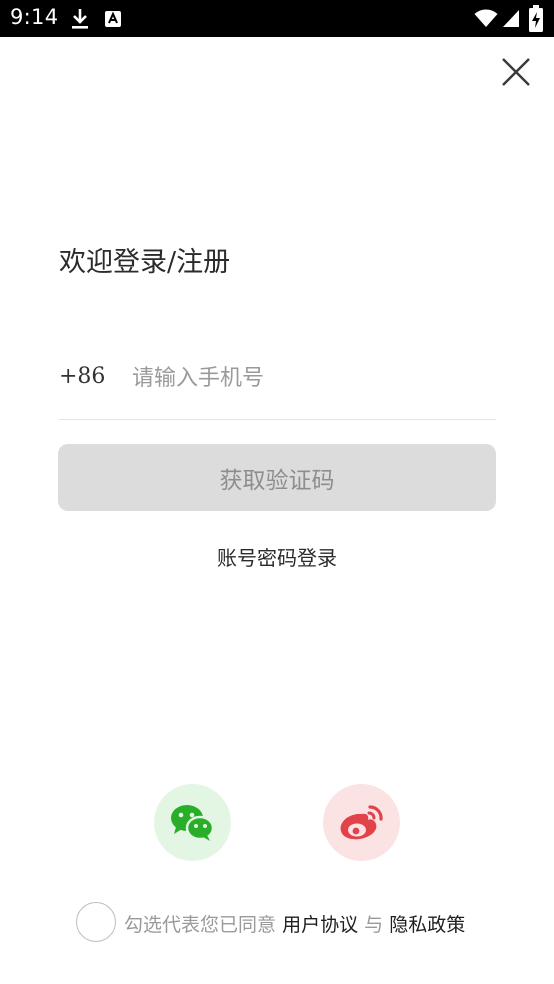  I want to click on wechat-login-button, so click(192, 822).